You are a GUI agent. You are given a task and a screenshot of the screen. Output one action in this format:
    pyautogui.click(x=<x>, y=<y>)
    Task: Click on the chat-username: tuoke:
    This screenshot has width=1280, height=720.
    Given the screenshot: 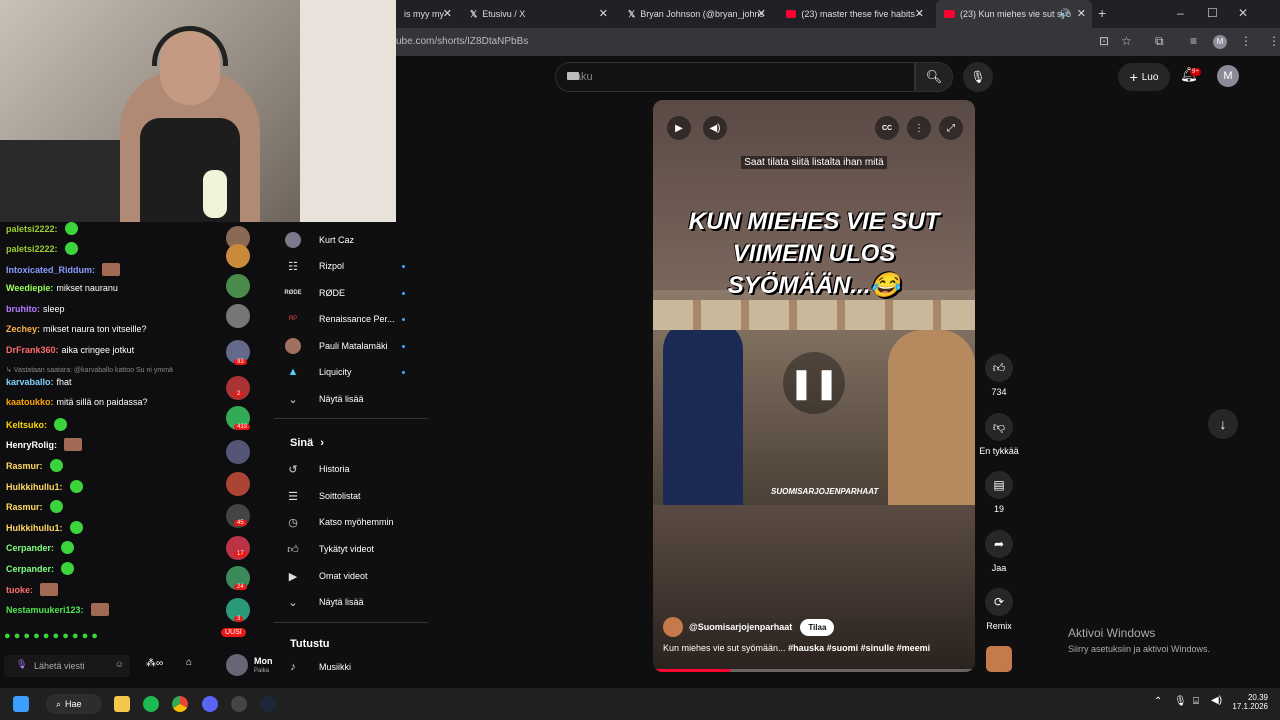 What is the action you would take?
    pyautogui.click(x=19, y=590)
    